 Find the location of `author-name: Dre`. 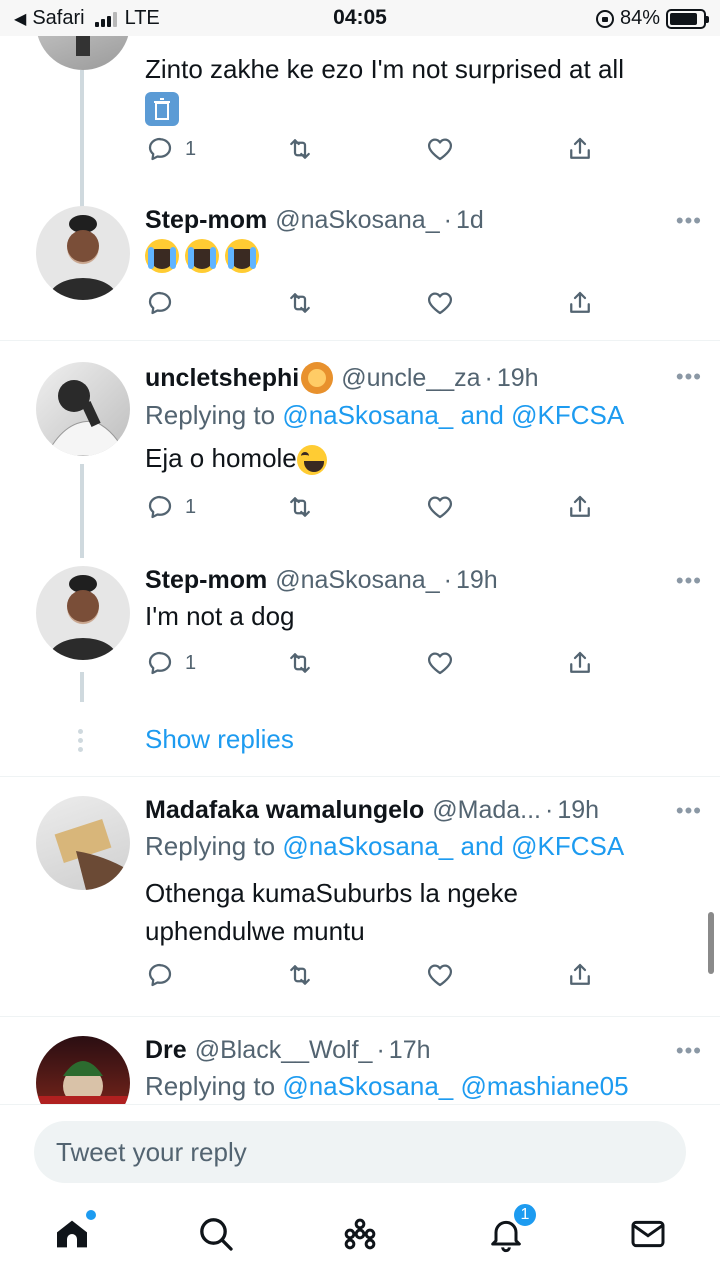

author-name: Dre is located at coordinates (166, 1050).